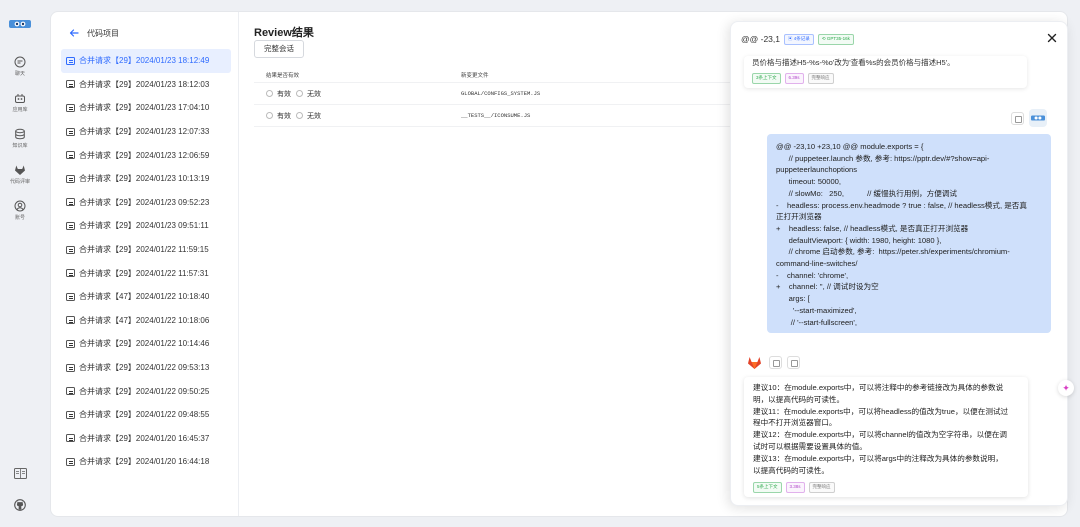 The image size is (1080, 527). Describe the element at coordinates (853, 62) in the screenshot. I see `message-text: 员价格与描述H5-%s-%o'改为'查看%s的会员价格与描述H5'。` at that location.